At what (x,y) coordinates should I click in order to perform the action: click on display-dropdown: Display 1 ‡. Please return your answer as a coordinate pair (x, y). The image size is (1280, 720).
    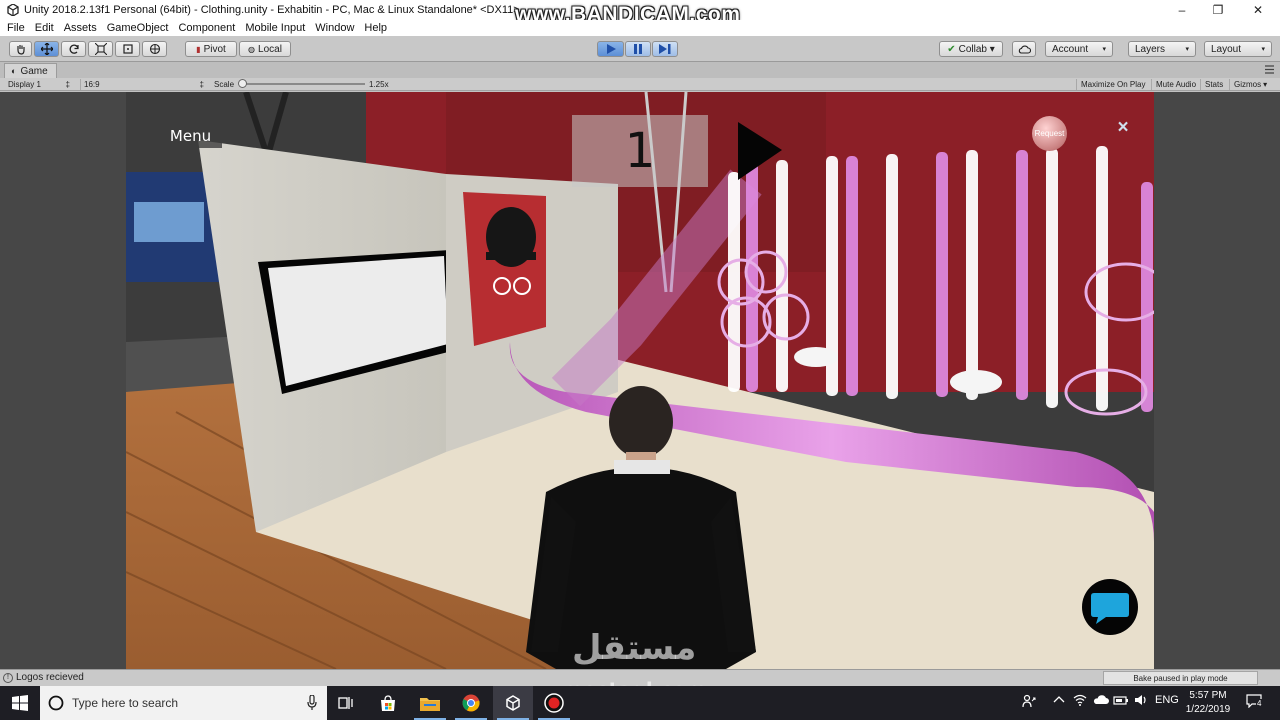
    Looking at the image, I should click on (39, 84).